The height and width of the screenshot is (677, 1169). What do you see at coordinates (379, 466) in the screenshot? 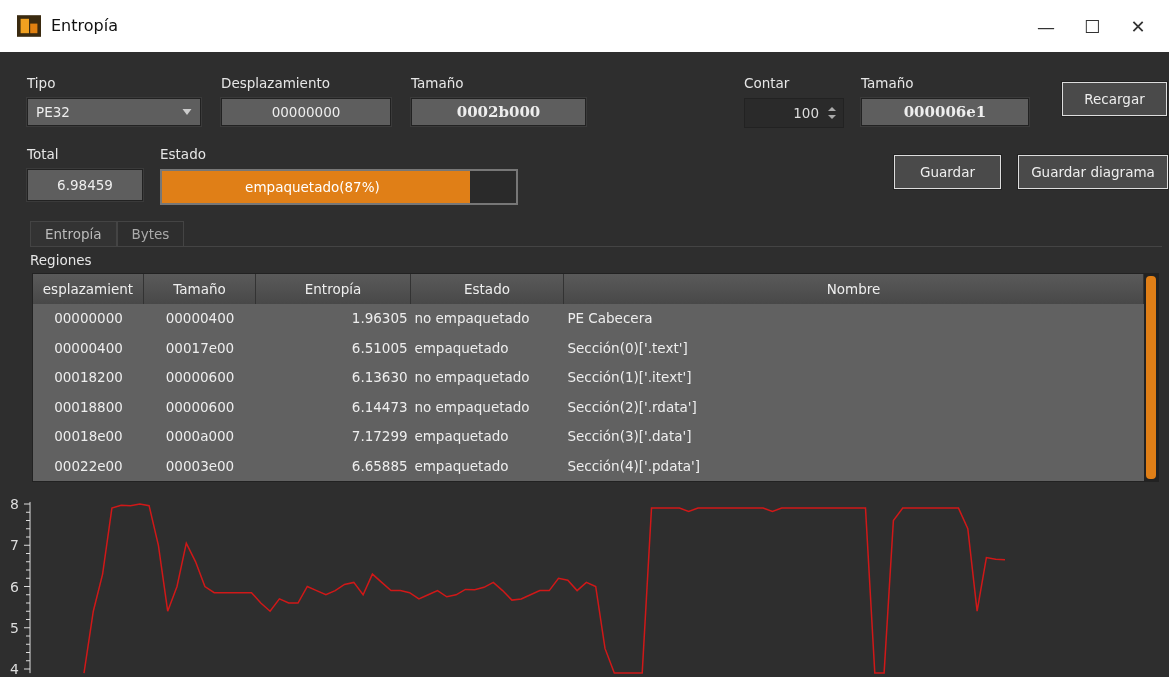
I see `table-cell-text: 6.65885` at bounding box center [379, 466].